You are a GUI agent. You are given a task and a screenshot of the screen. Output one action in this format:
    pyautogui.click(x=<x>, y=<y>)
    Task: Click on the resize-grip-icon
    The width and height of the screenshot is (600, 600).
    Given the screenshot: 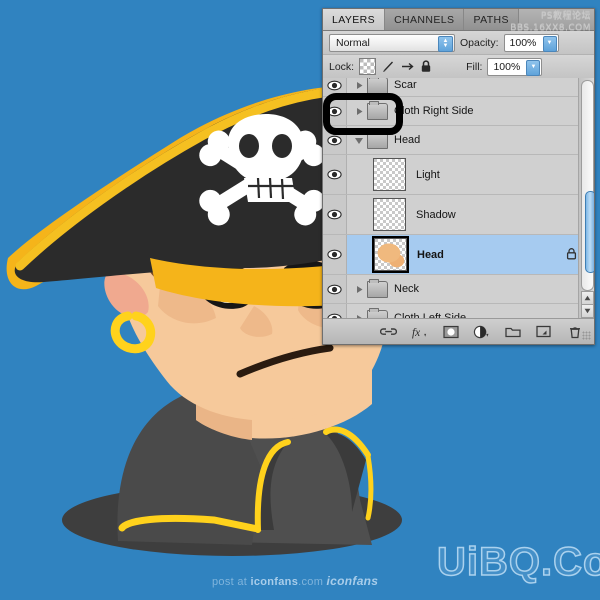 What is the action you would take?
    pyautogui.click(x=586, y=335)
    